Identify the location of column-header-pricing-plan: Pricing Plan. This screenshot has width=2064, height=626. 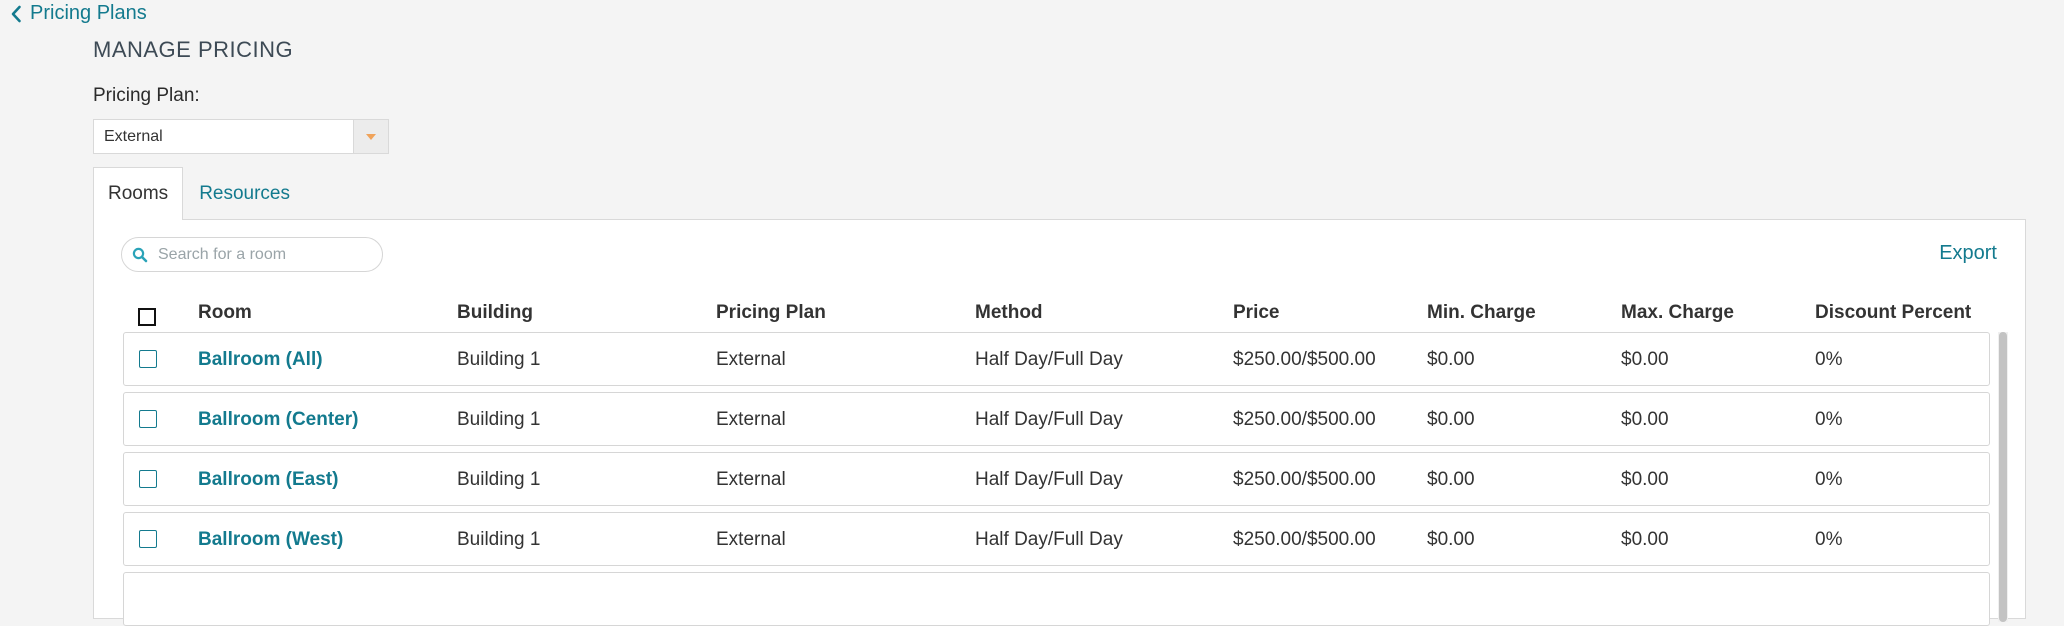
(771, 312).